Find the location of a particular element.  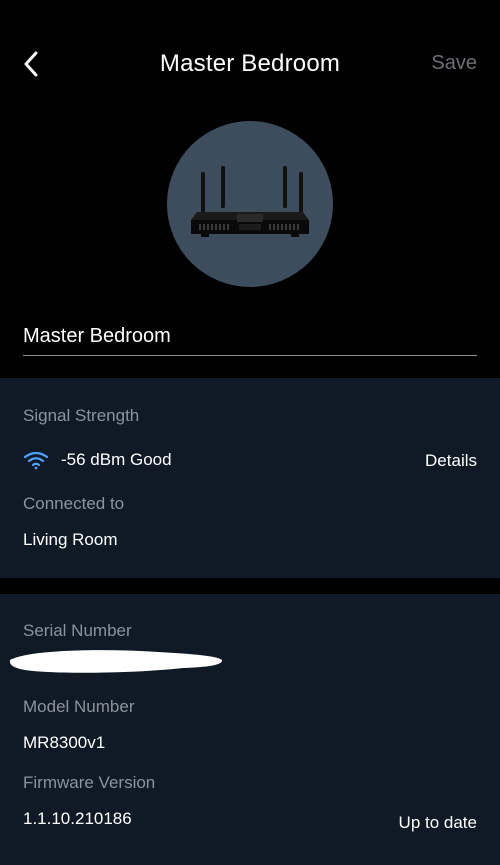

router-icon is located at coordinates (250, 201).